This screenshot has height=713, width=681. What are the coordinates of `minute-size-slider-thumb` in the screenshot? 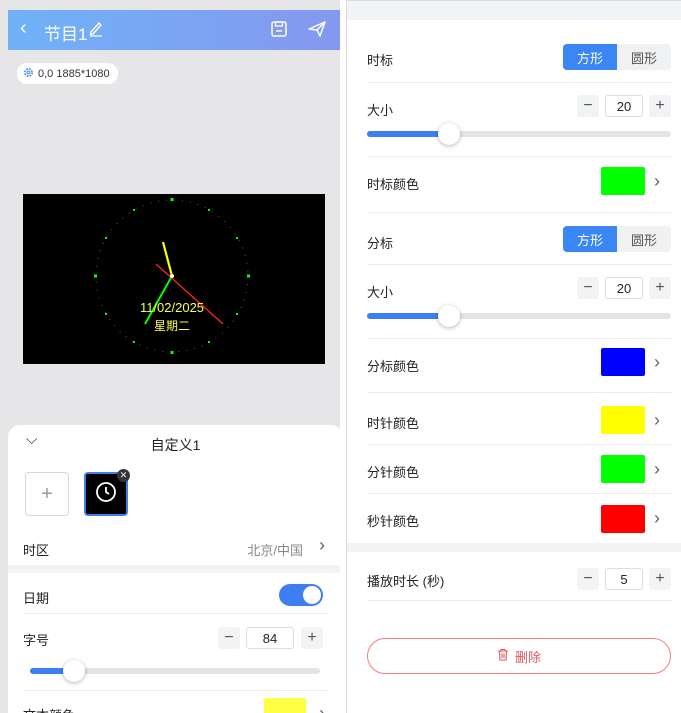 It's located at (449, 316).